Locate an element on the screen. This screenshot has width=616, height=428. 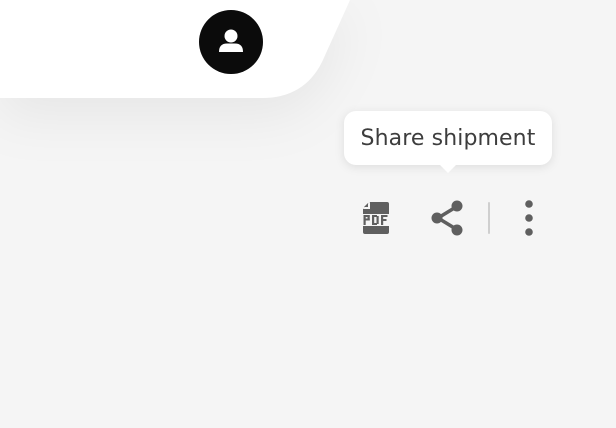
user-icon is located at coordinates (231, 40).